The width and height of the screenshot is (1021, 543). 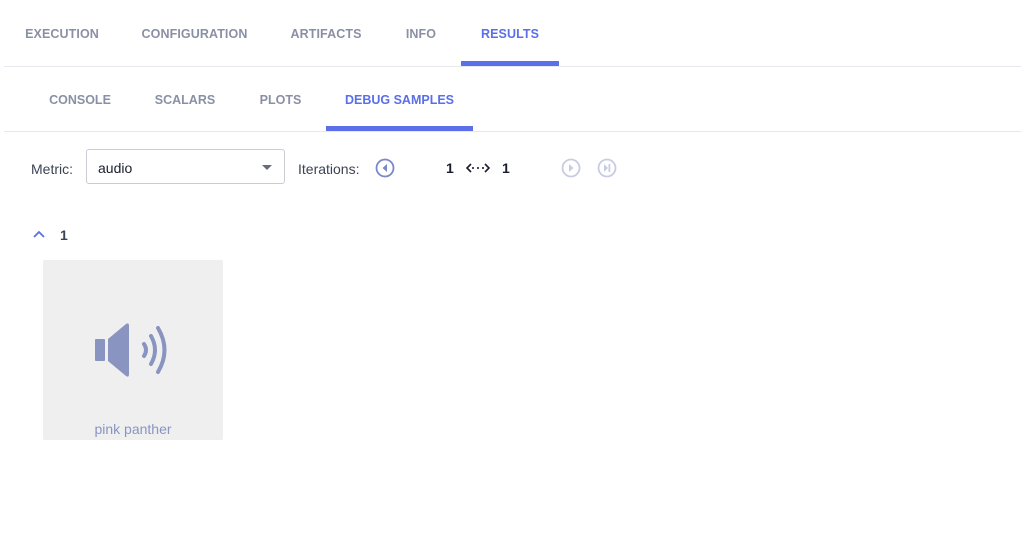 I want to click on previous-iteration-button, so click(x=385, y=168).